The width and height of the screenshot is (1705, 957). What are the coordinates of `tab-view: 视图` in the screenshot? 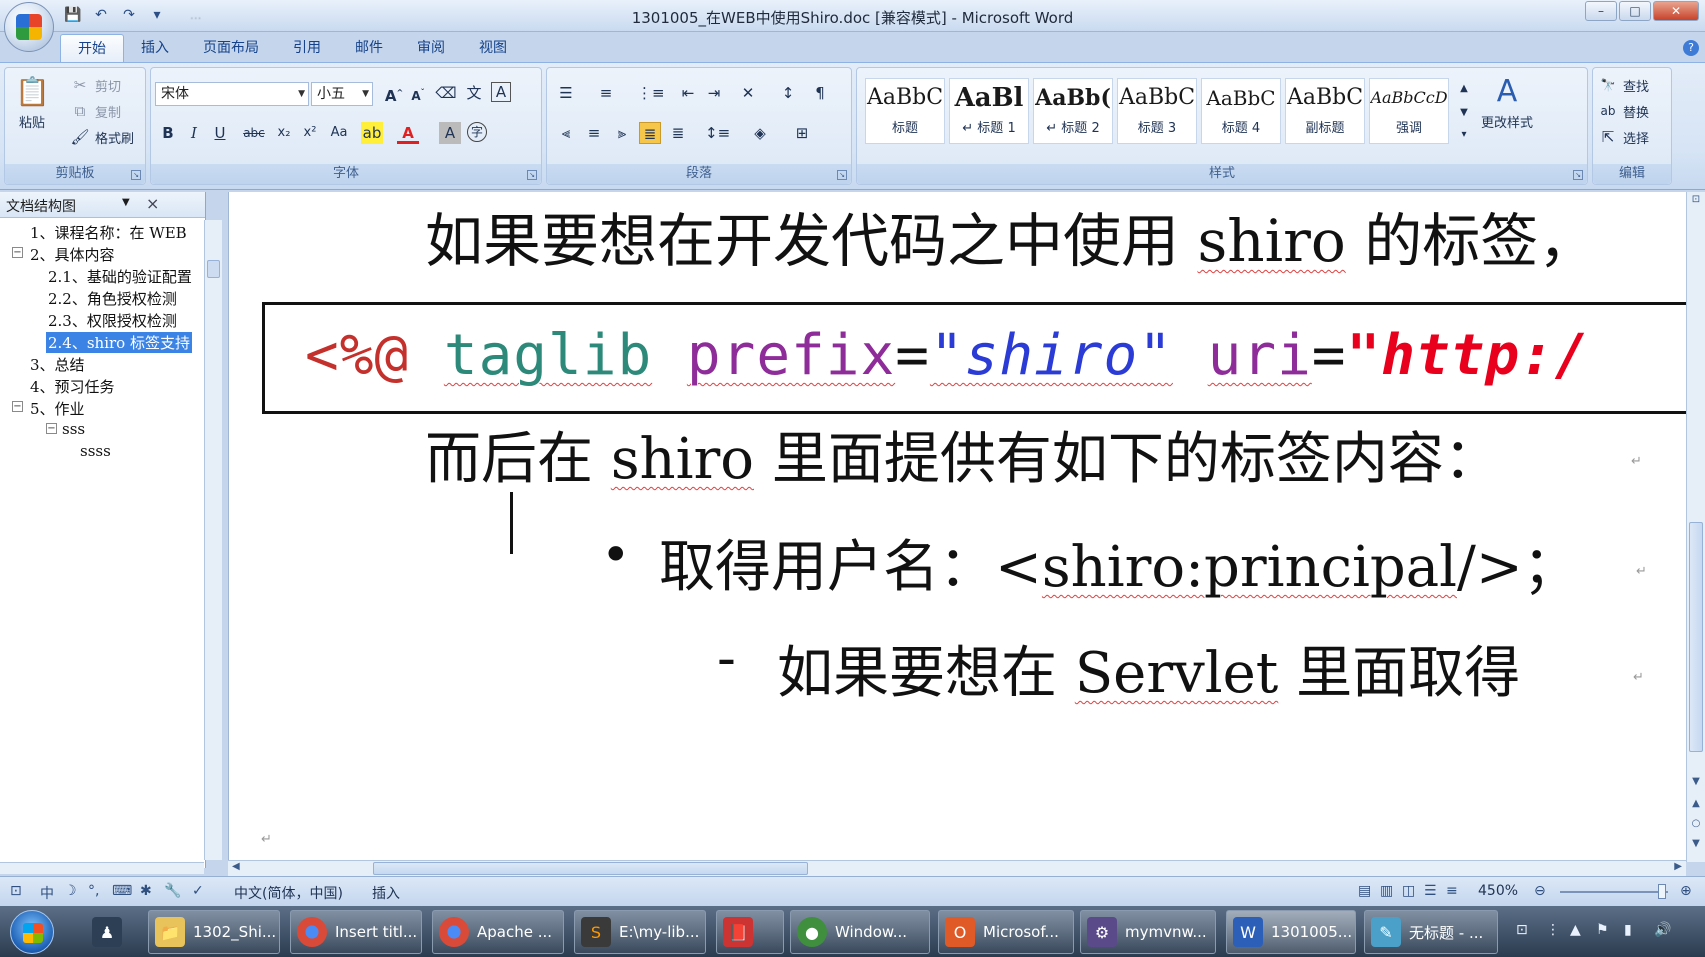 It's located at (493, 48).